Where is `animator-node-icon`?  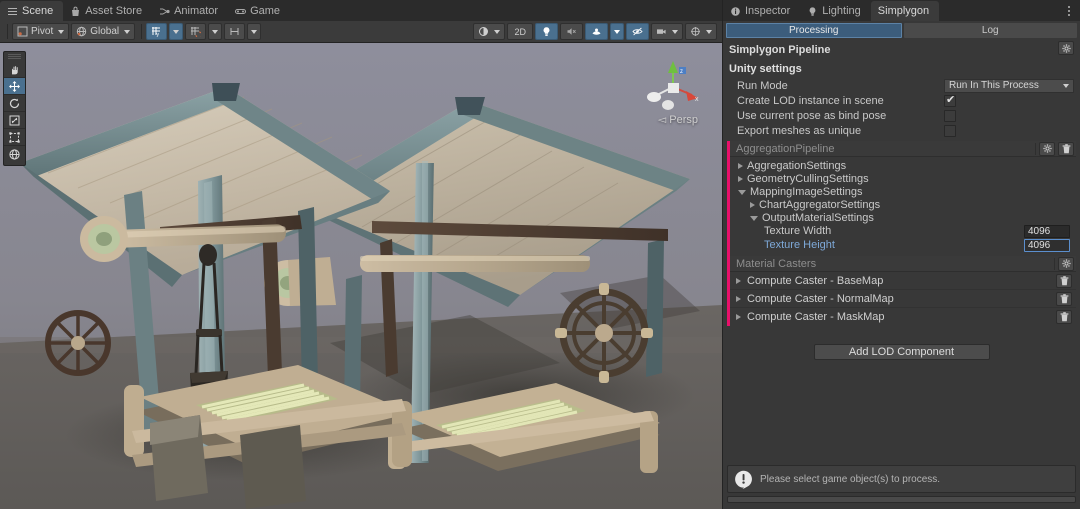 animator-node-icon is located at coordinates (164, 11).